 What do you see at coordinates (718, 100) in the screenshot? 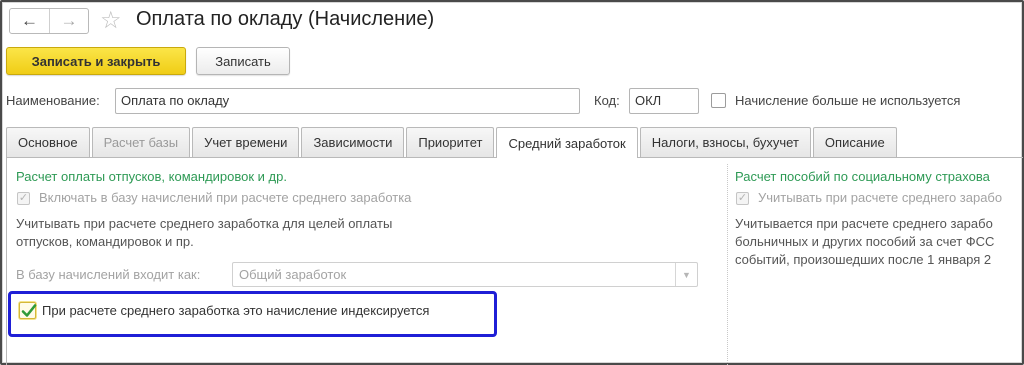
I see `unused-checkbox` at bounding box center [718, 100].